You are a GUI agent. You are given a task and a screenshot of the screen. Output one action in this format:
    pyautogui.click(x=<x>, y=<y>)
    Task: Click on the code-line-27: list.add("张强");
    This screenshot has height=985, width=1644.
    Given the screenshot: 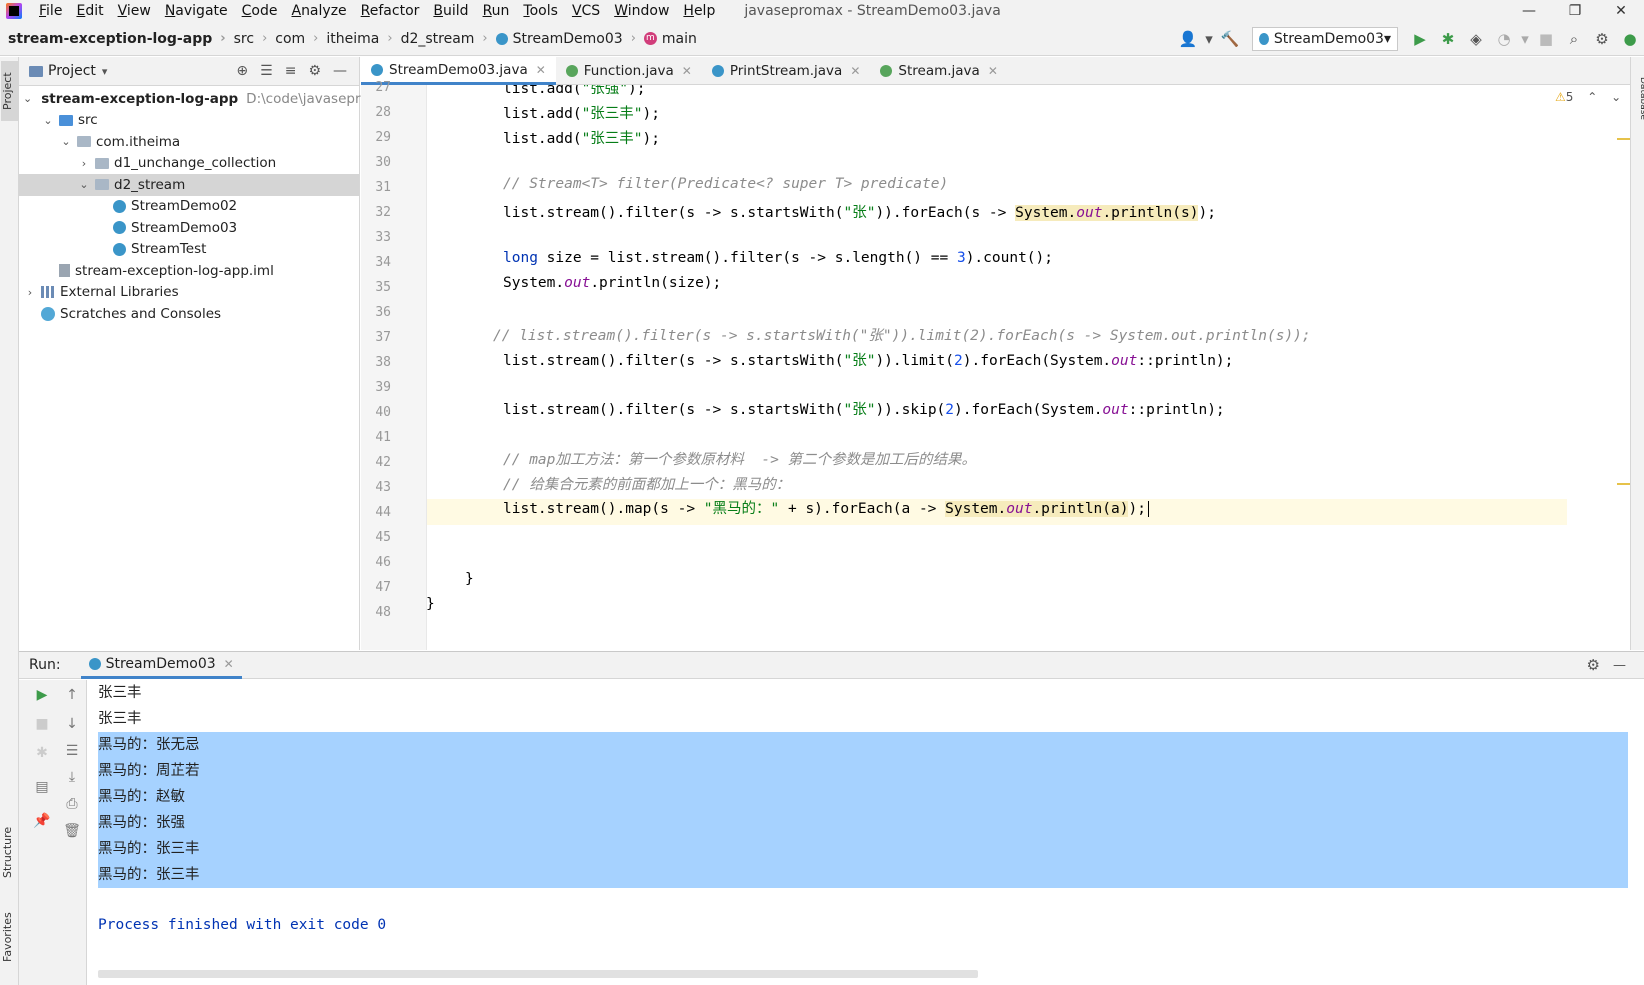 What is the action you would take?
    pyautogui.click(x=574, y=91)
    